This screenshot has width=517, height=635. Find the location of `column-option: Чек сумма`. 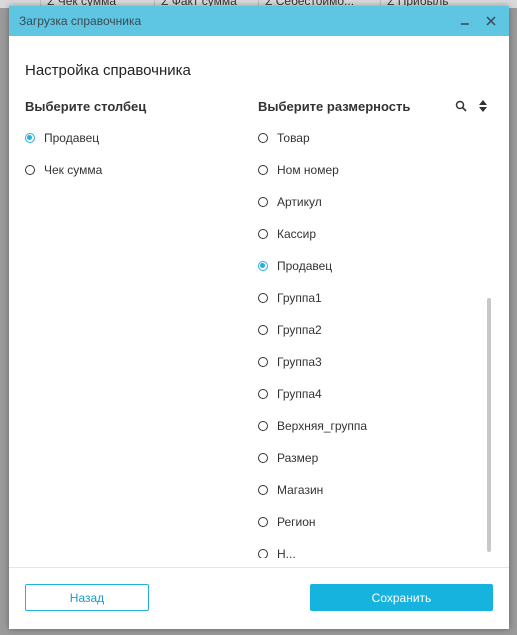

column-option: Чек сумма is located at coordinates (63, 170).